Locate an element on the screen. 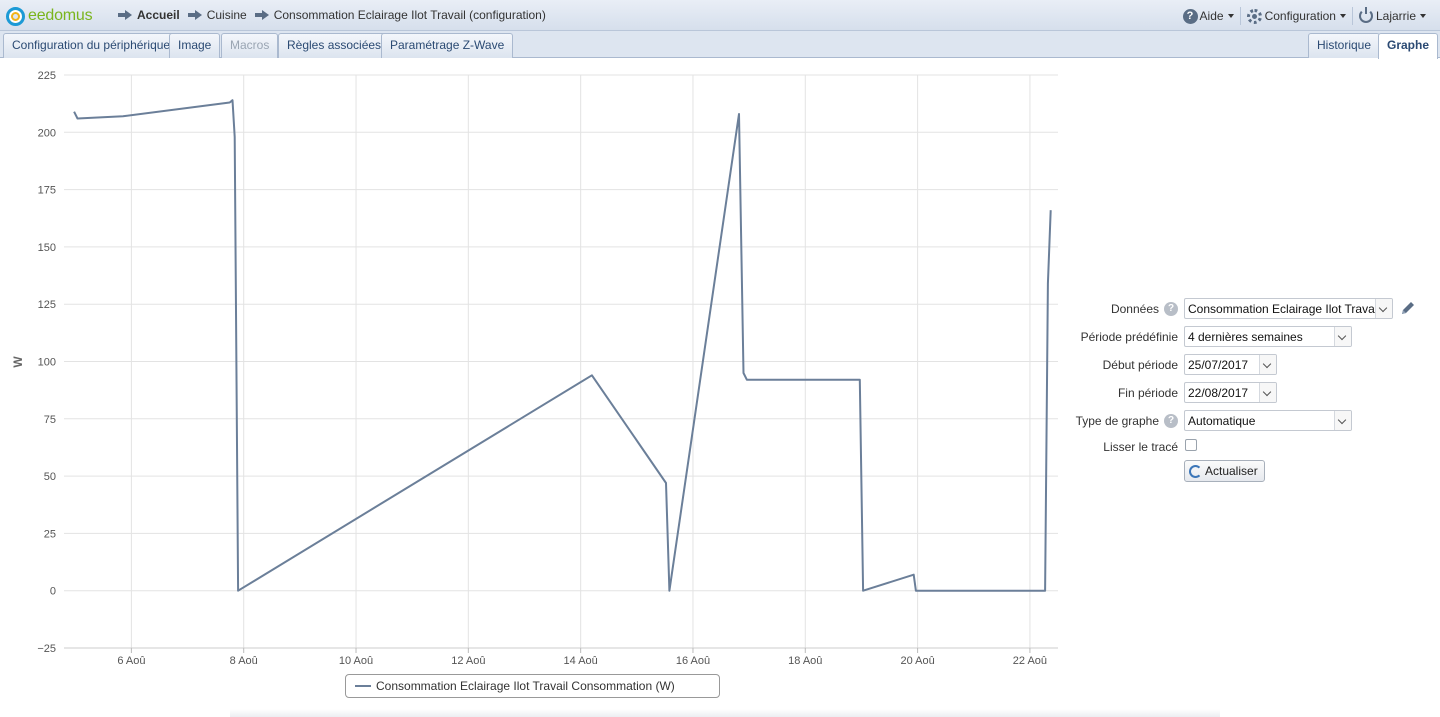  row-actualiser: Actualiser is located at coordinates (1250, 471).